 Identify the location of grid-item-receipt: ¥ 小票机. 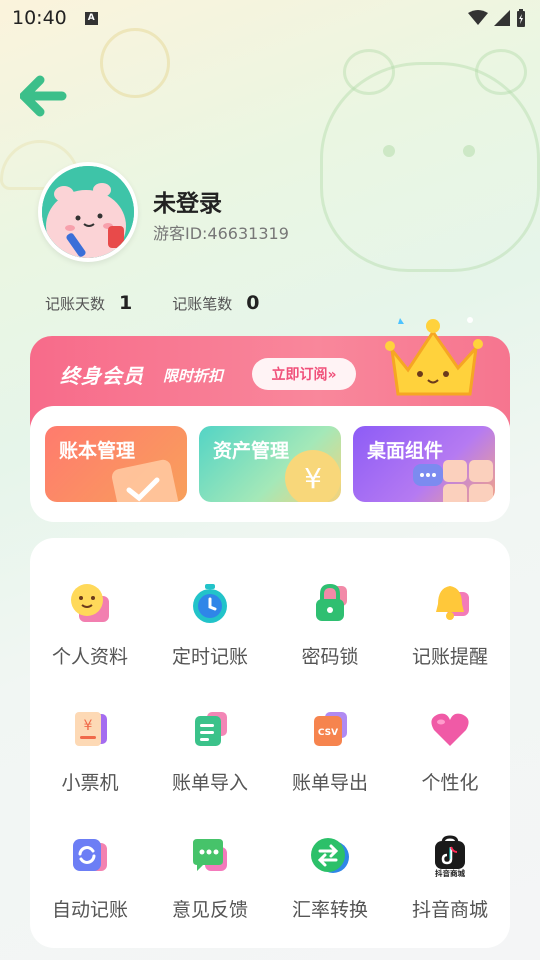
(90, 759).